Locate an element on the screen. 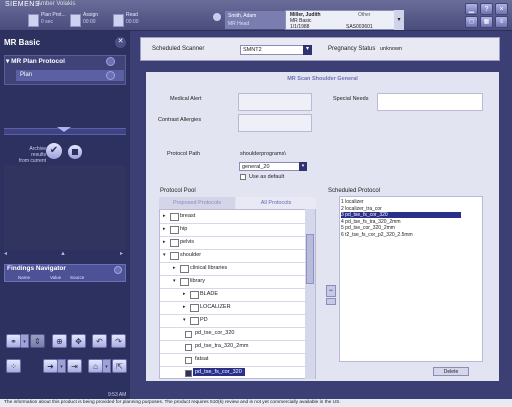  scheduled-row: 3 pd_tse_fs_cor_320 is located at coordinates (401, 215).